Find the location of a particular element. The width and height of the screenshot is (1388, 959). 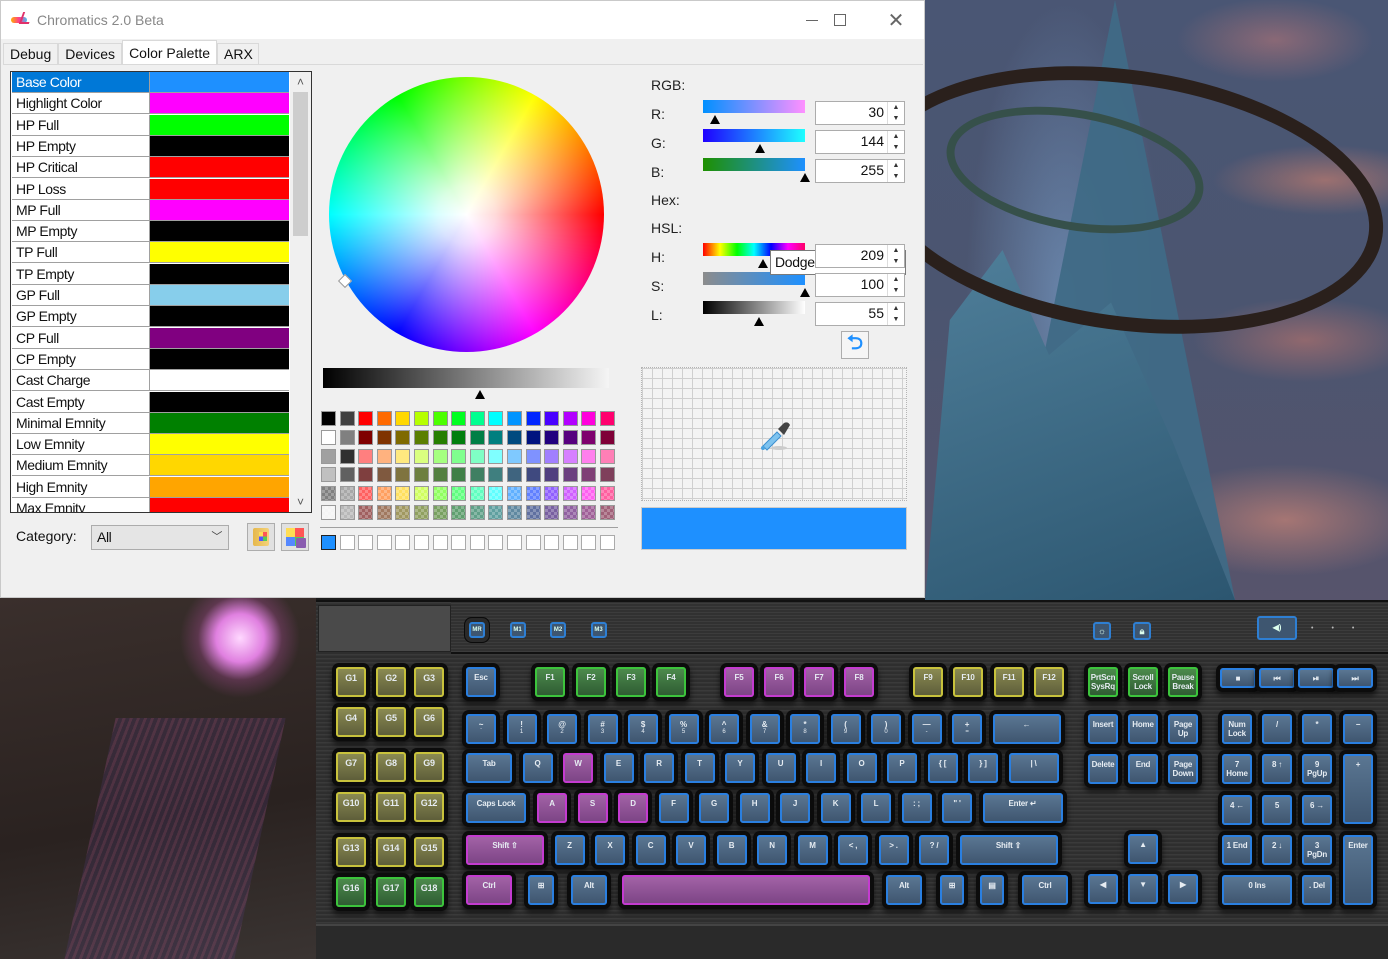

macro-button-m2: M2 is located at coordinates (558, 630).